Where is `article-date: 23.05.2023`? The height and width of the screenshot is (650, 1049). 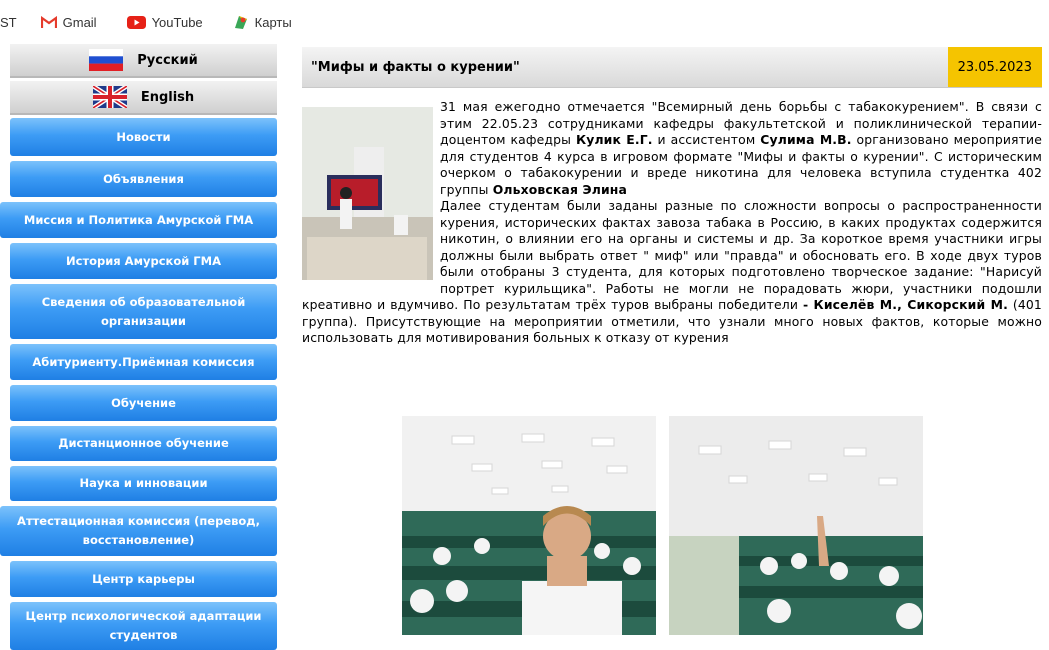
article-date: 23.05.2023 is located at coordinates (994, 67).